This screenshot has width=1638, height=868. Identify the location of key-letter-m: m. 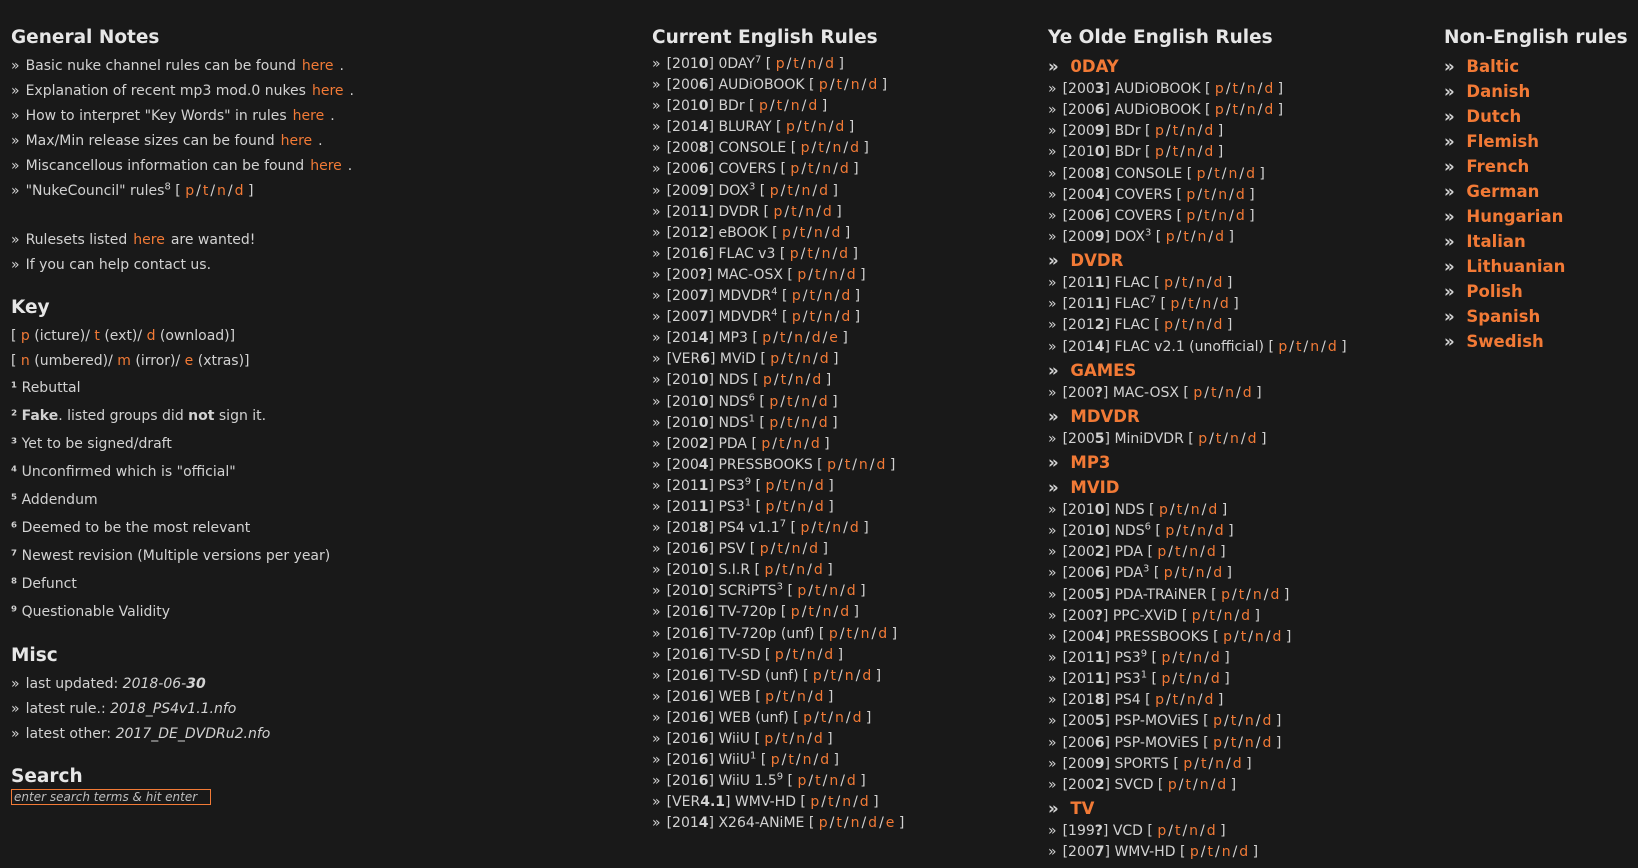
(124, 361).